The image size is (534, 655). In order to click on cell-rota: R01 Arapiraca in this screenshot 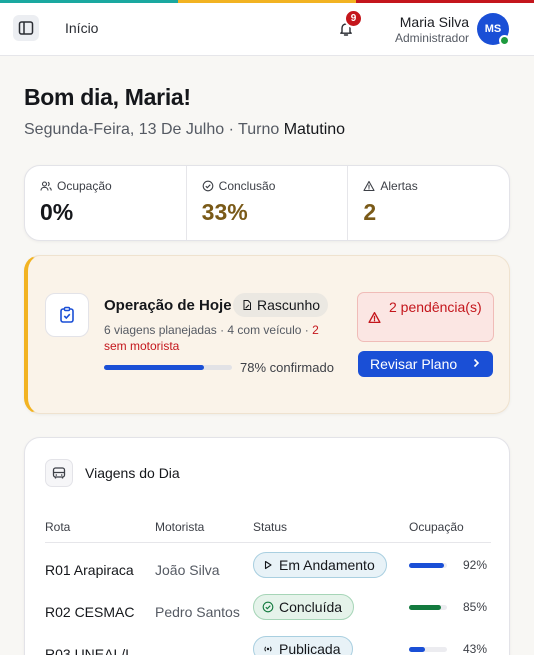, I will do `click(89, 570)`.